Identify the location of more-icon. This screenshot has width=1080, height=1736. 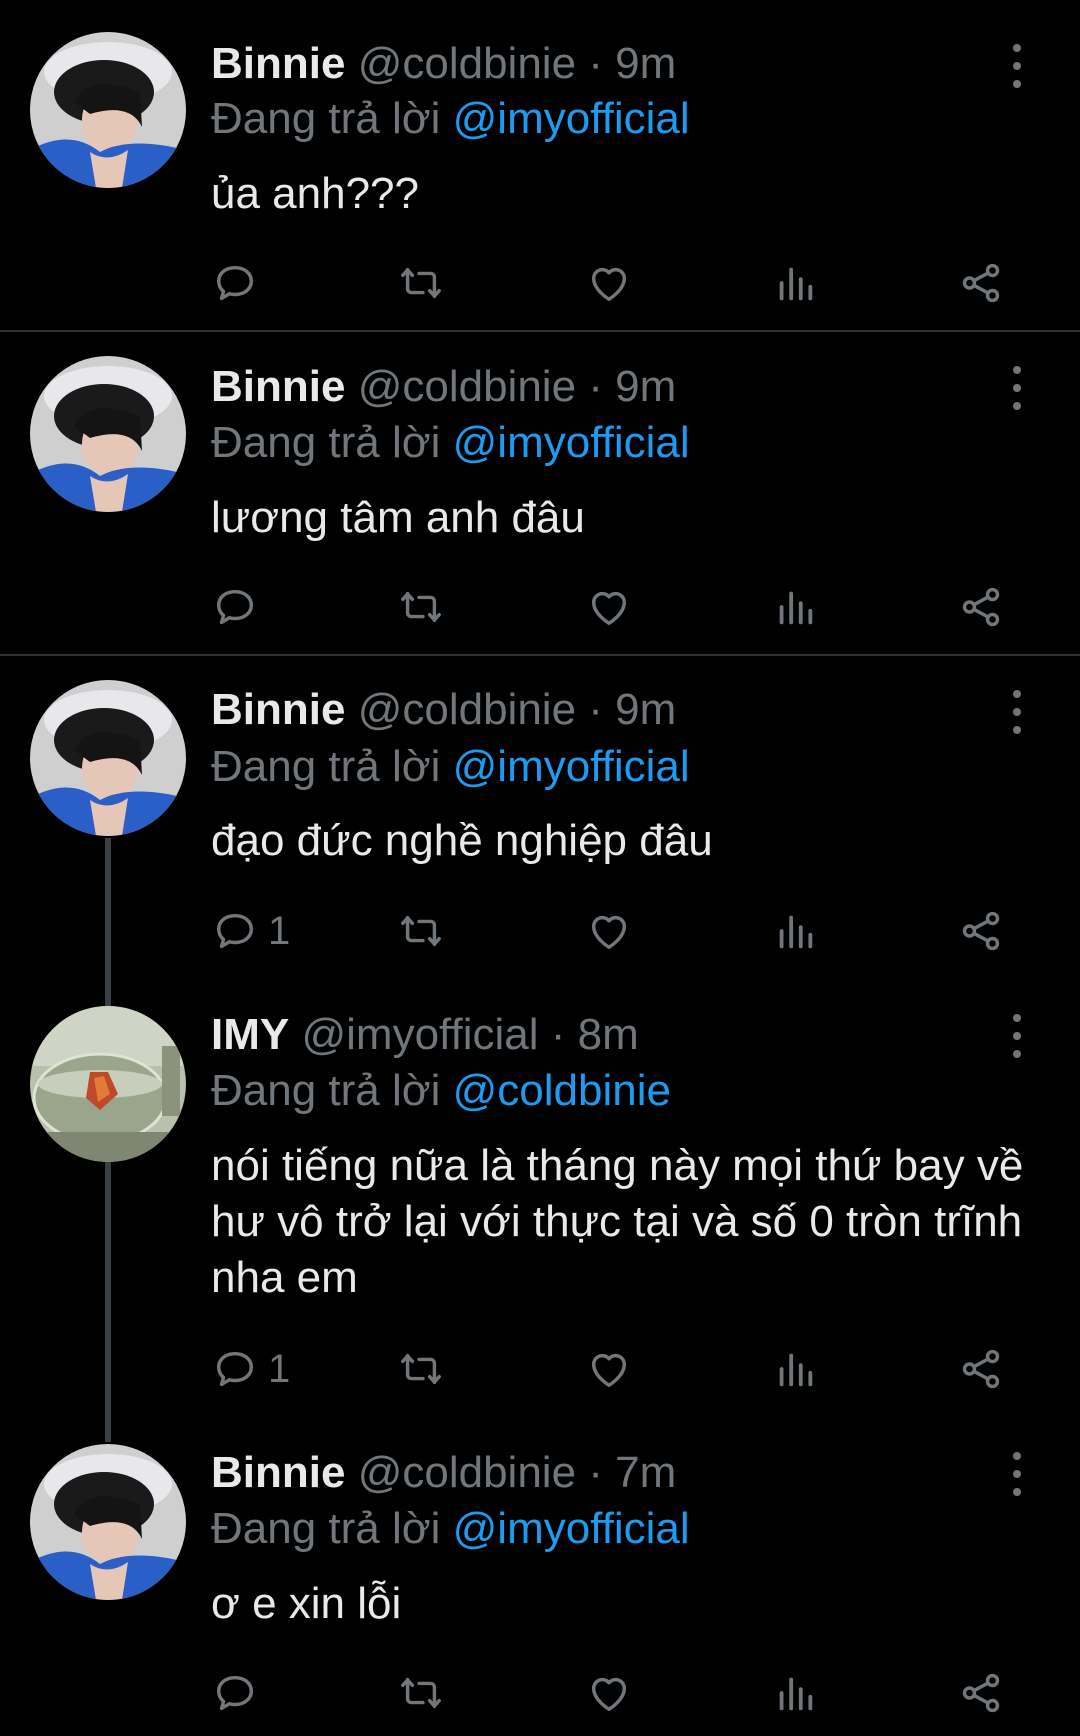
(1017, 1474).